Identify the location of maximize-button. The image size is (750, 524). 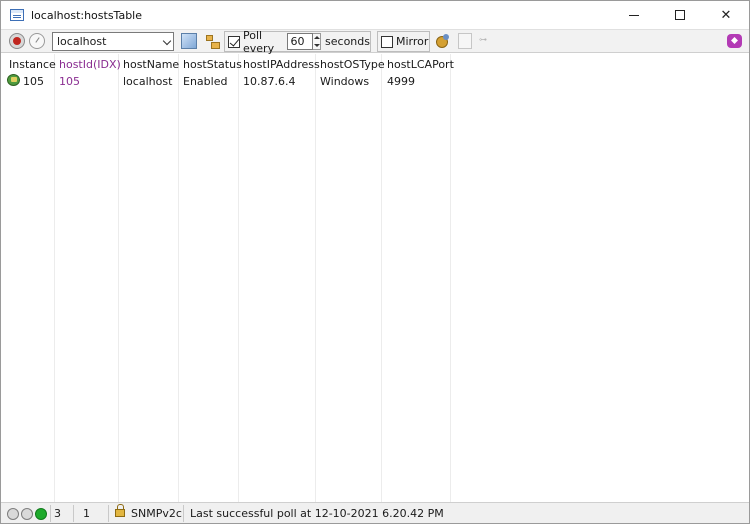
(680, 15).